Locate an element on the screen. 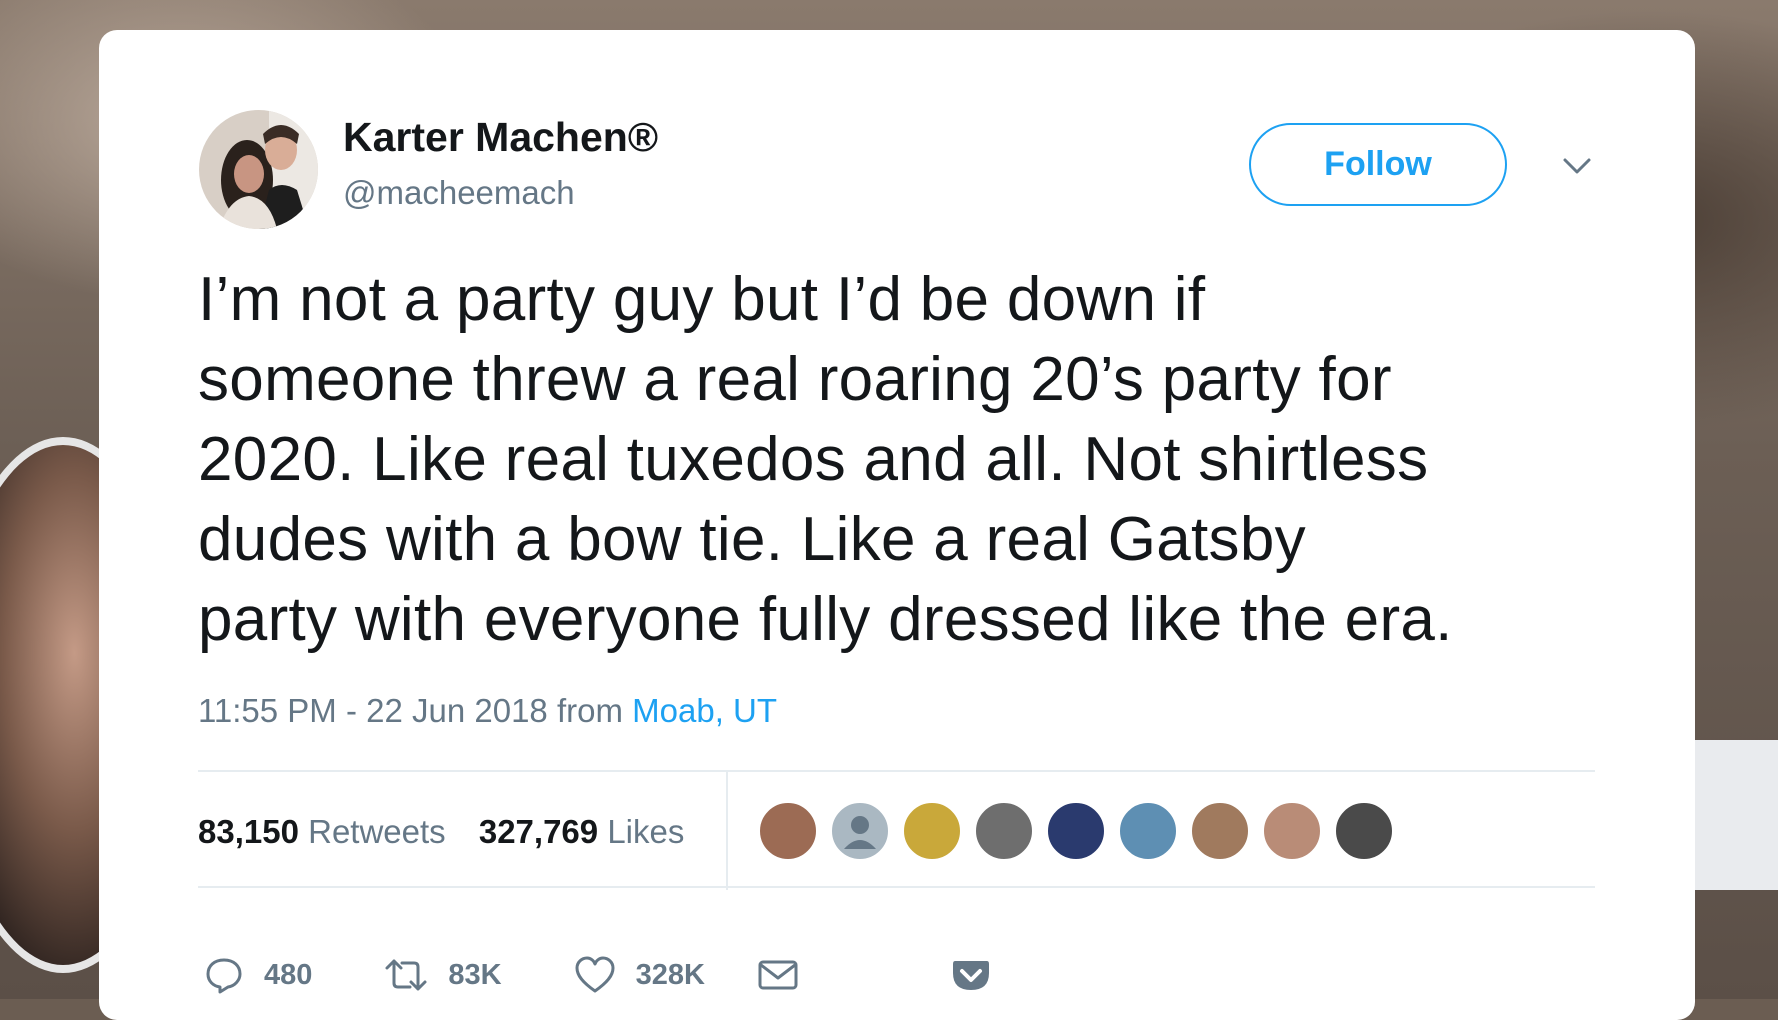  default-avatar-icon is located at coordinates (860, 832).